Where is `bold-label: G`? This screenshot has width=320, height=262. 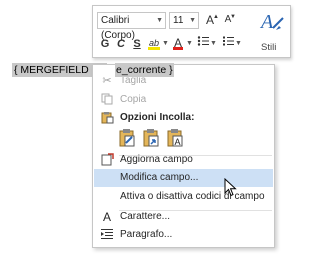 bold-label: G is located at coordinates (105, 44).